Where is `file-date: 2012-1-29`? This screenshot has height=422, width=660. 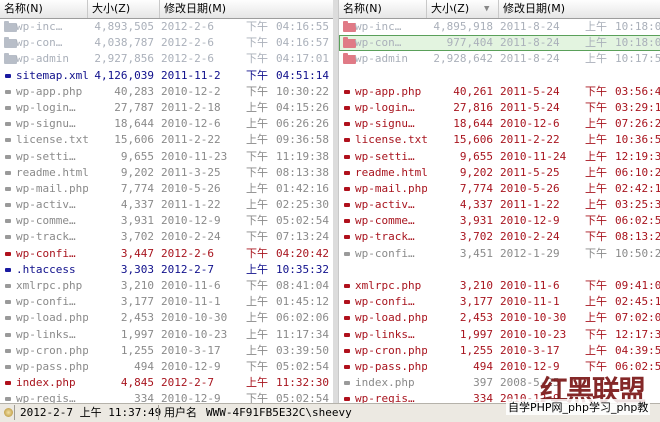
file-date: 2012-1-29 is located at coordinates (530, 253).